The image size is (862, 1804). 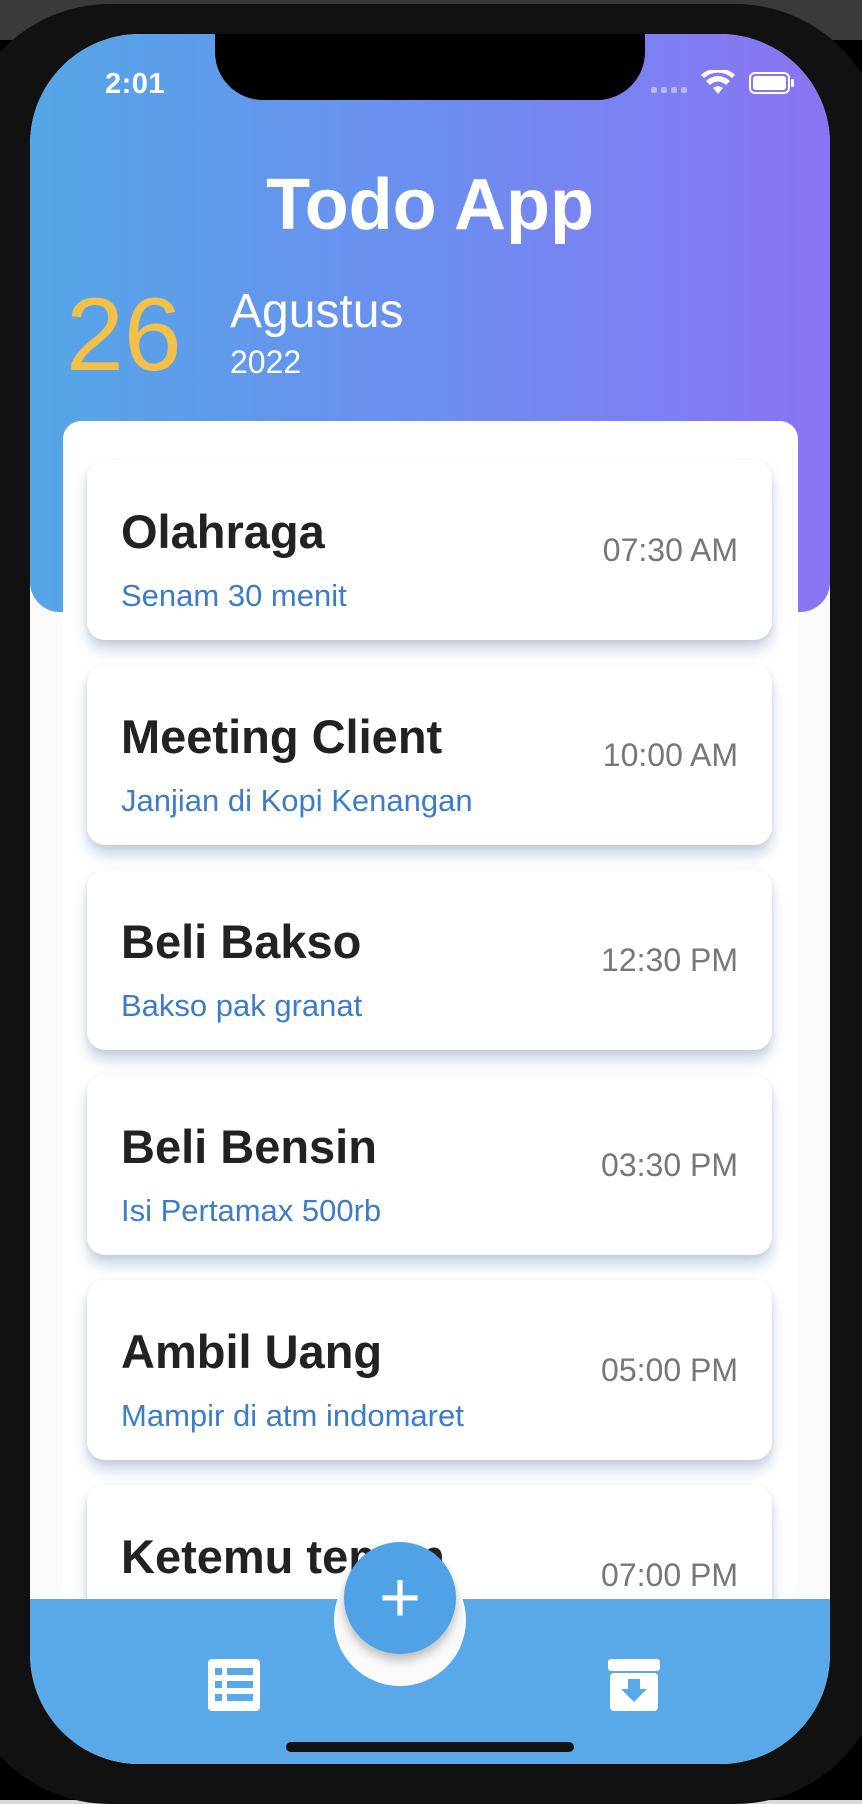 What do you see at coordinates (234, 1685) in the screenshot?
I see `list-icon` at bounding box center [234, 1685].